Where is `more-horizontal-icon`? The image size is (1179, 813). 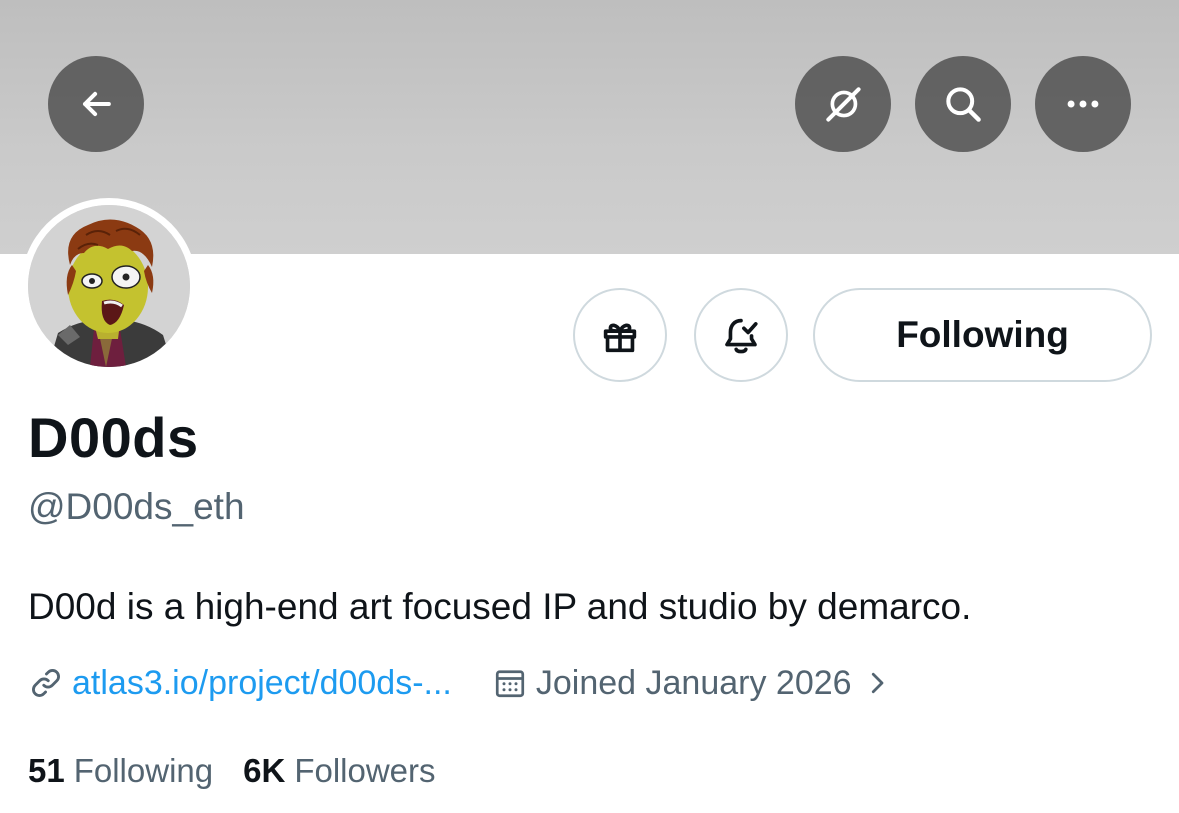 more-horizontal-icon is located at coordinates (1083, 104).